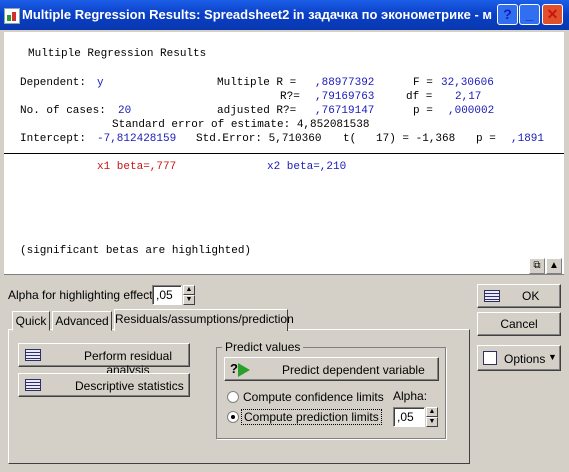  Describe the element at coordinates (423, 83) in the screenshot. I see `f-label: F =` at that location.